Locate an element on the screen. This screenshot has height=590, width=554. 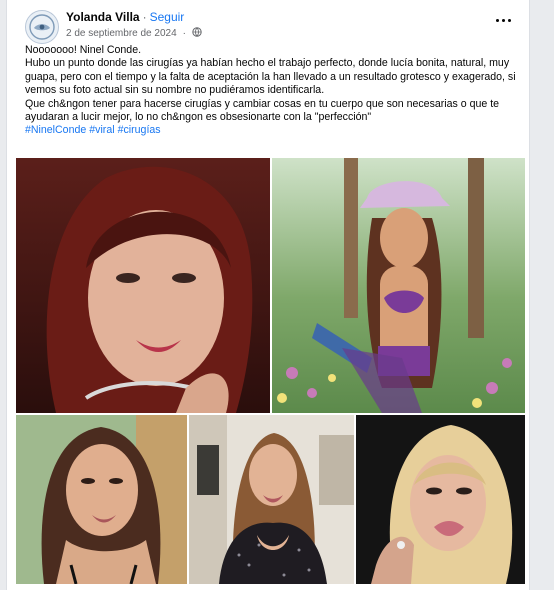
avatar-image is located at coordinates (42, 27).